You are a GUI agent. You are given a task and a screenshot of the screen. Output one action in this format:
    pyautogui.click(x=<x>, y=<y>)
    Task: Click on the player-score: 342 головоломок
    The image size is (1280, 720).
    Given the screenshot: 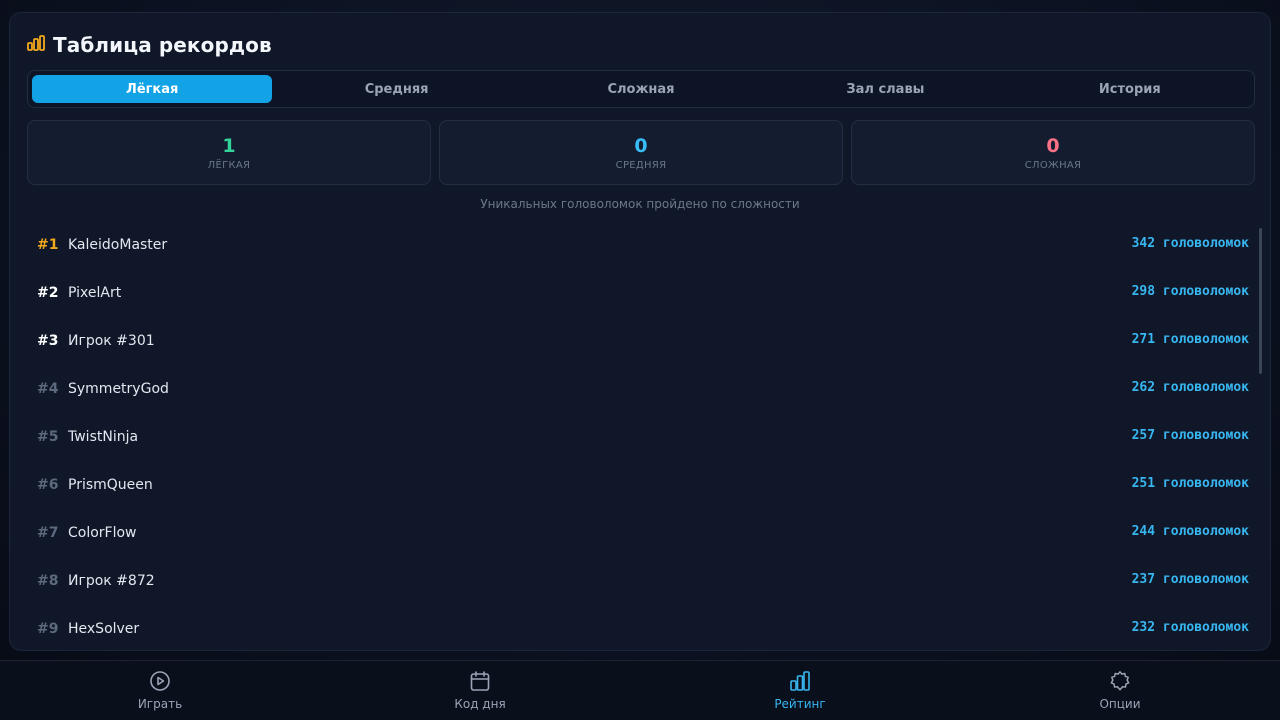 What is the action you would take?
    pyautogui.click(x=1190, y=243)
    